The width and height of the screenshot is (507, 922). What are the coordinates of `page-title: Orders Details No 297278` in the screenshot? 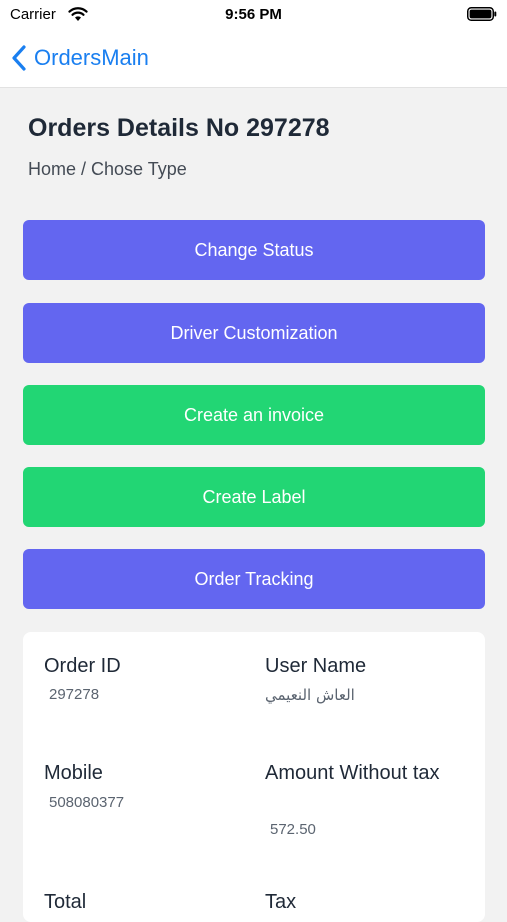 It's located at (179, 128).